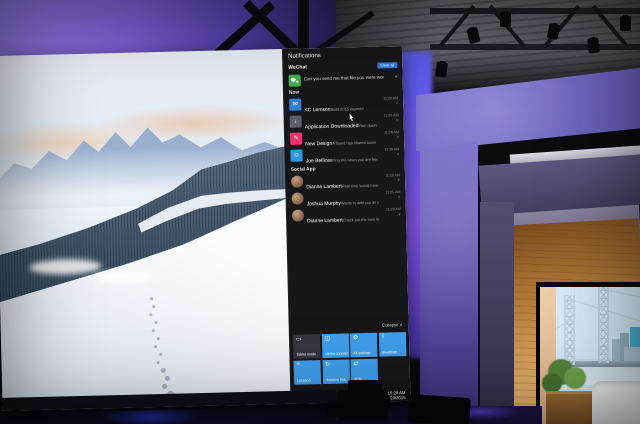  What do you see at coordinates (319, 143) in the screenshot?
I see `notification-title: New Design` at bounding box center [319, 143].